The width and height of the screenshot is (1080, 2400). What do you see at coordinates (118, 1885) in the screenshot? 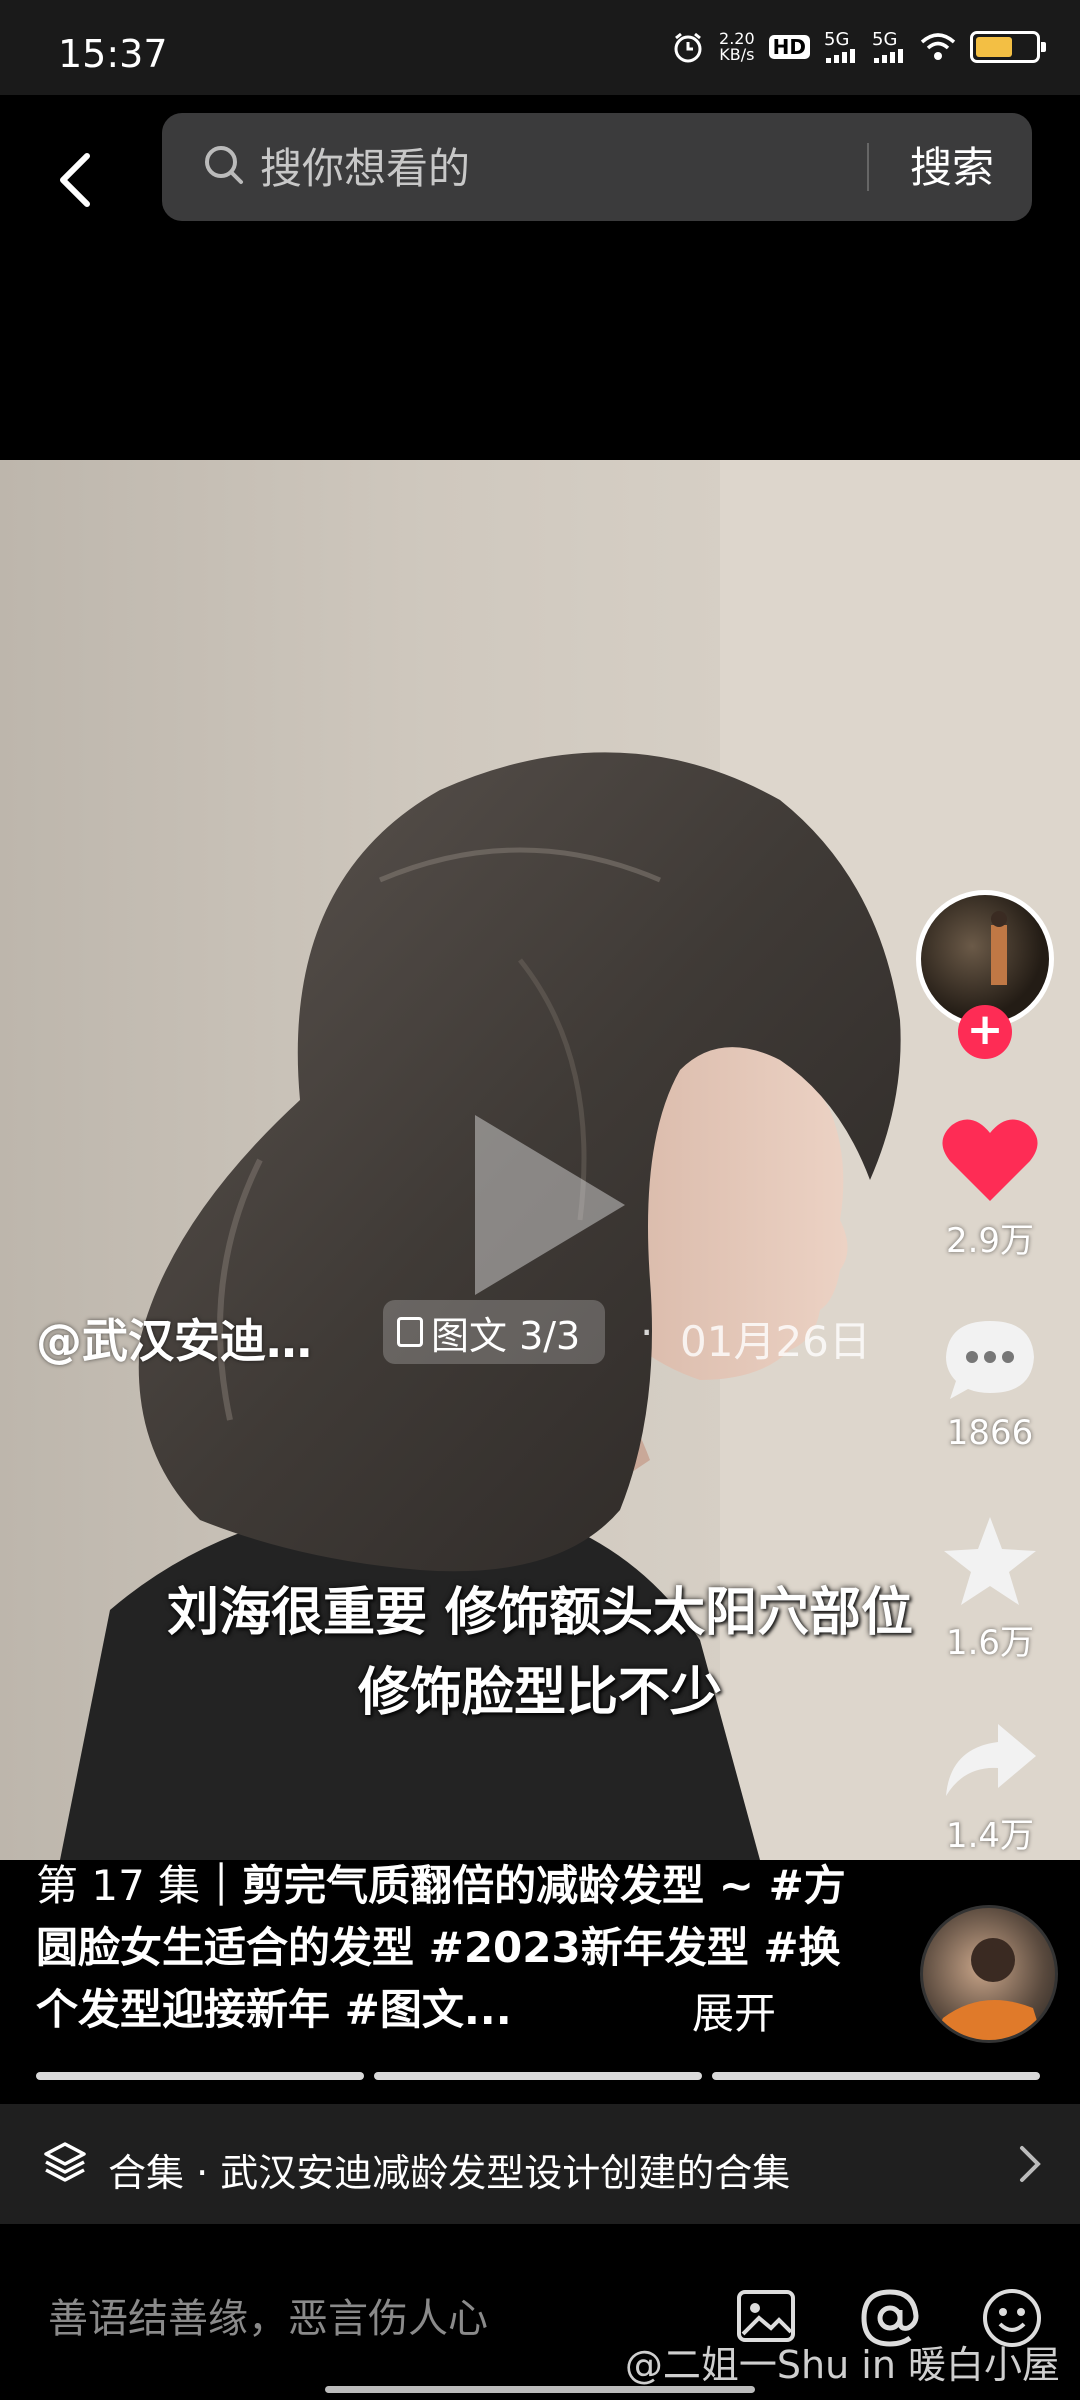
I see `episode-label: 第 17 集` at bounding box center [118, 1885].